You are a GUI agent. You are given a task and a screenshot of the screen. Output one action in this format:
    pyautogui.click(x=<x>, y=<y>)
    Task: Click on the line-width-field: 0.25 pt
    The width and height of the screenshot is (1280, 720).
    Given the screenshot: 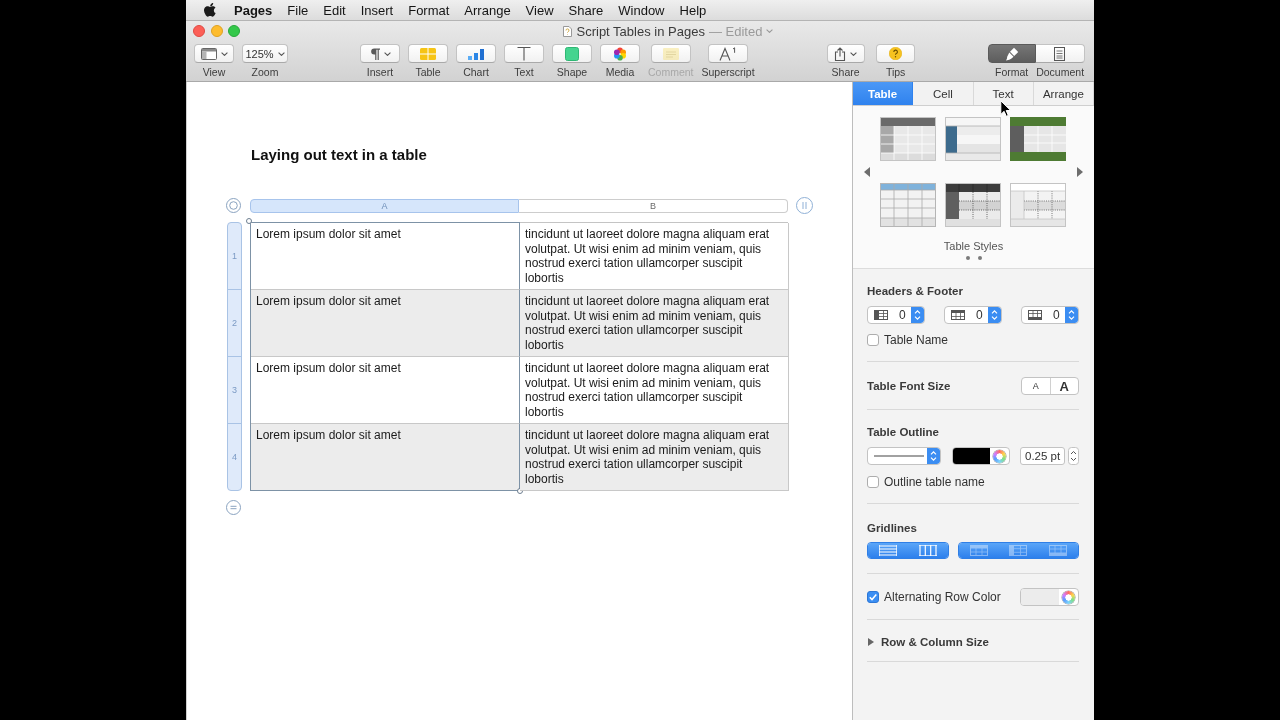 What is the action you would take?
    pyautogui.click(x=1042, y=456)
    